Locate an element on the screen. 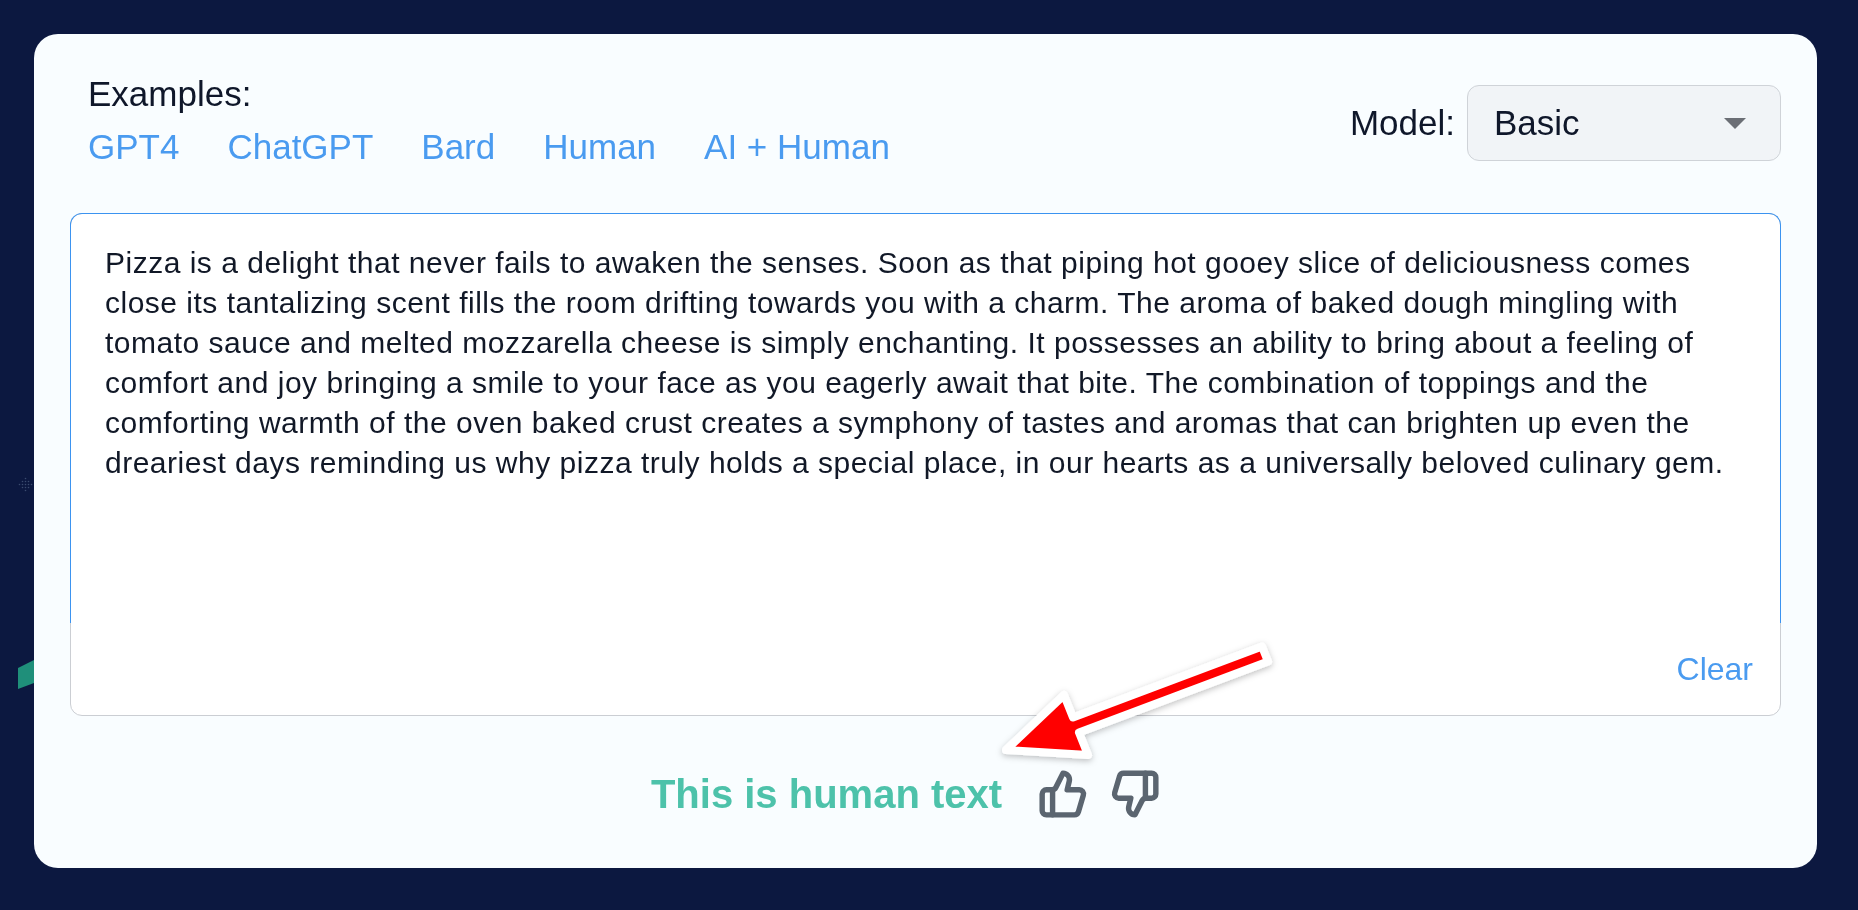 The height and width of the screenshot is (910, 1858). thumbs-up-icon is located at coordinates (1063, 794).